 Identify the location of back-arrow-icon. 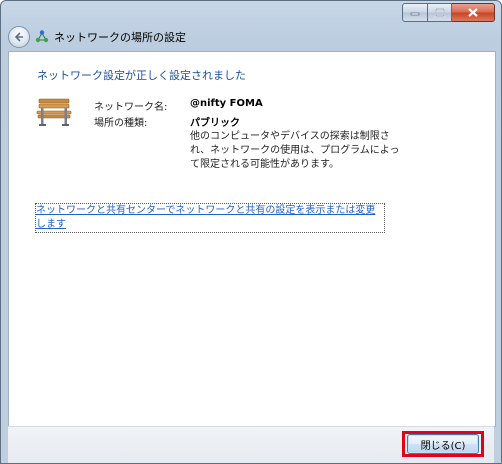
(18, 37).